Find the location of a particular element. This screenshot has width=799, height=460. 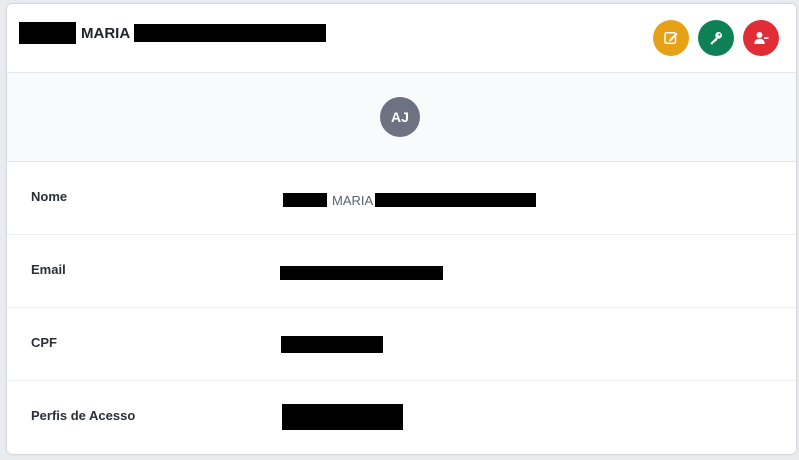

change-password-button is located at coordinates (716, 38).